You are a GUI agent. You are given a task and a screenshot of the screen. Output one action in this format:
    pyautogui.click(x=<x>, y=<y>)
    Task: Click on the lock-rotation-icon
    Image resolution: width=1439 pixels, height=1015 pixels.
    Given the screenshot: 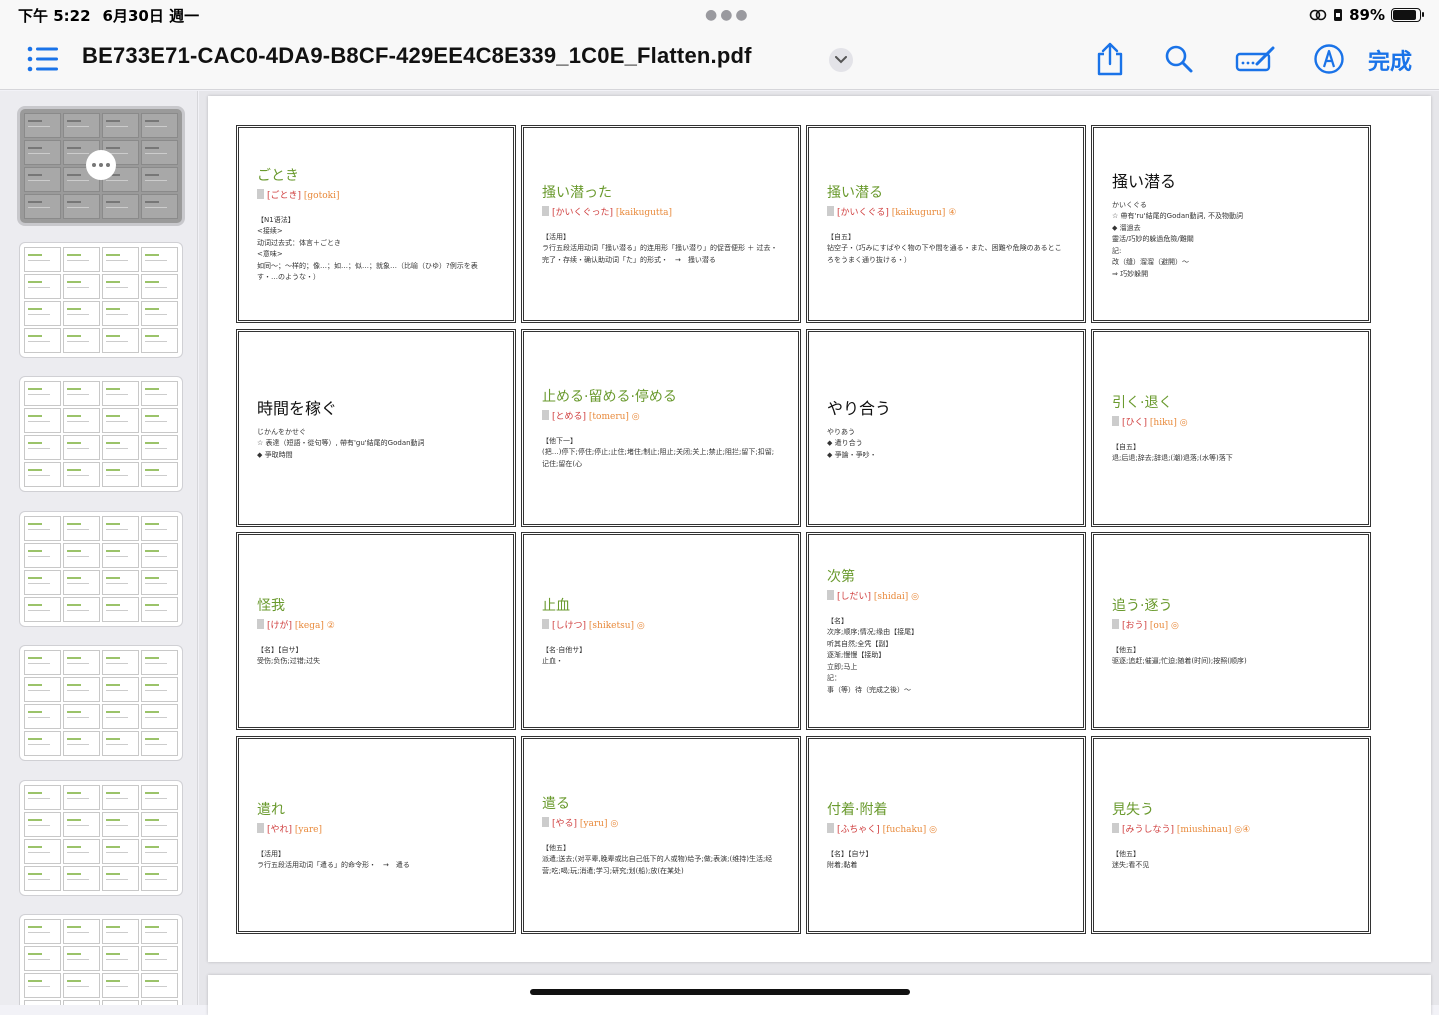 What is the action you would take?
    pyautogui.click(x=1338, y=15)
    